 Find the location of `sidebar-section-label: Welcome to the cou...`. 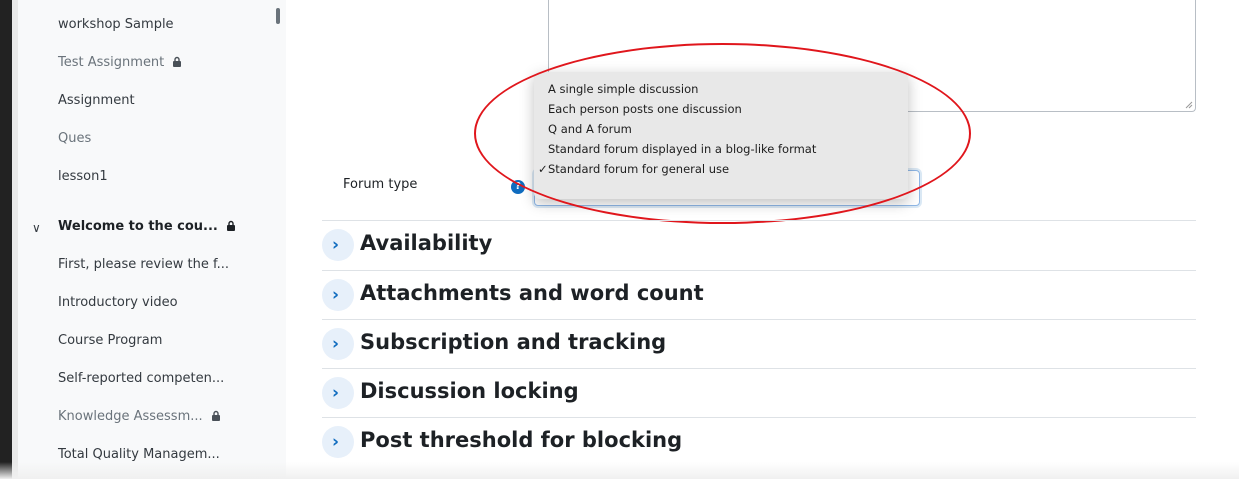

sidebar-section-label: Welcome to the cou... is located at coordinates (138, 226).